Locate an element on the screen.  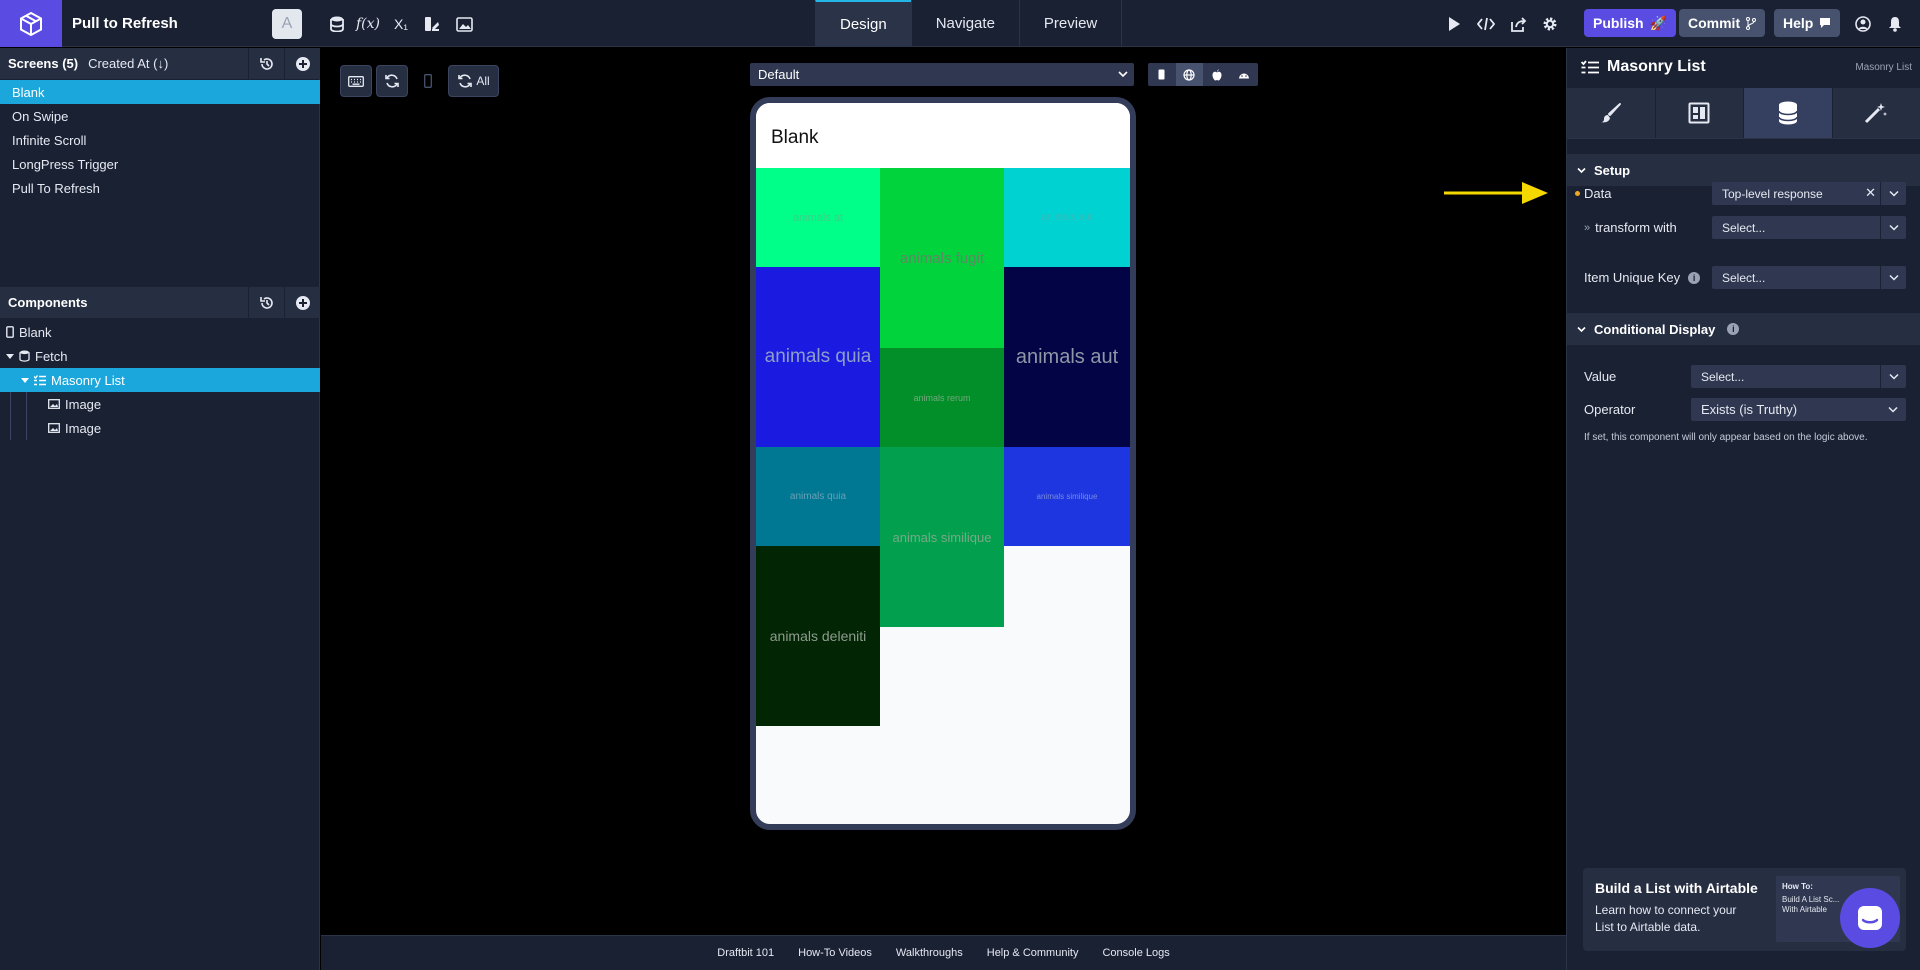
apple-icon is located at coordinates (1217, 74).